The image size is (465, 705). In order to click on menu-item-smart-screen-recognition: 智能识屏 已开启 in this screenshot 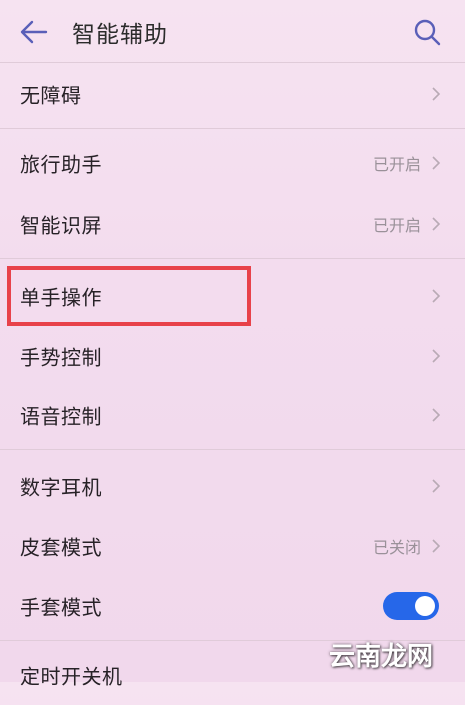, I will do `click(232, 224)`.